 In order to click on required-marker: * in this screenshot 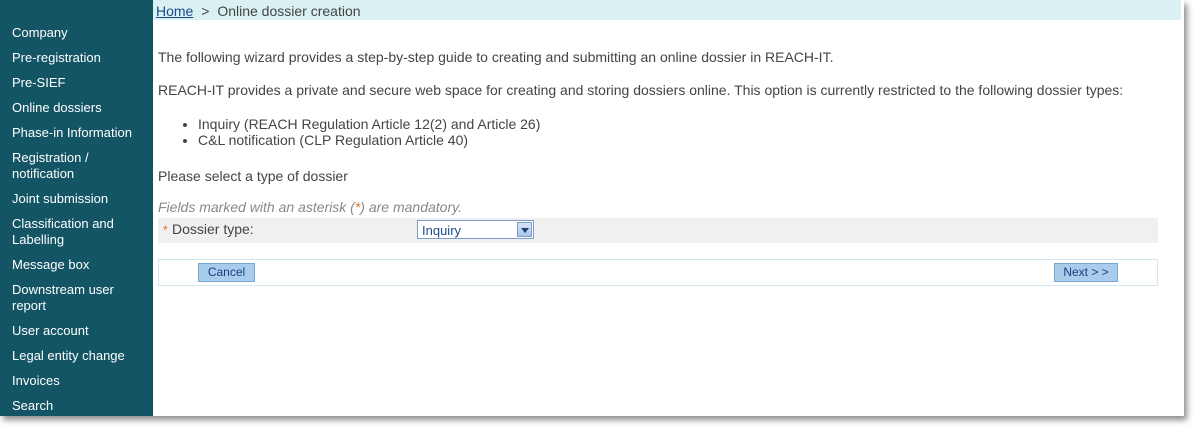, I will do `click(165, 230)`.